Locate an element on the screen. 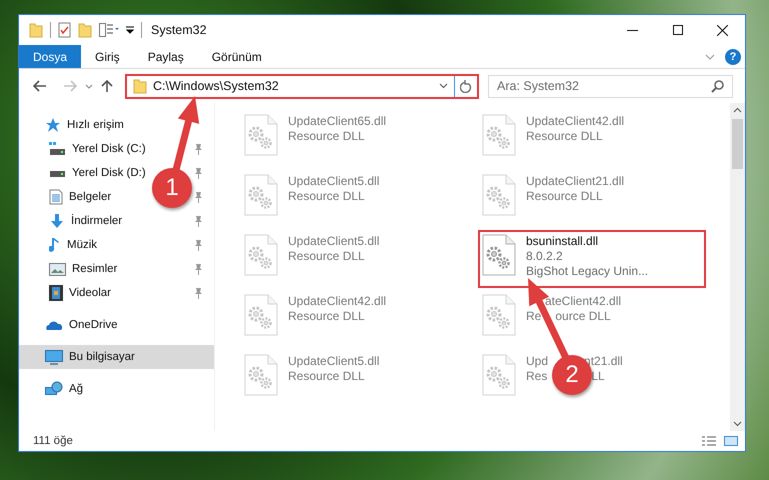 This screenshot has height=480, width=769. document-icon is located at coordinates (56, 197).